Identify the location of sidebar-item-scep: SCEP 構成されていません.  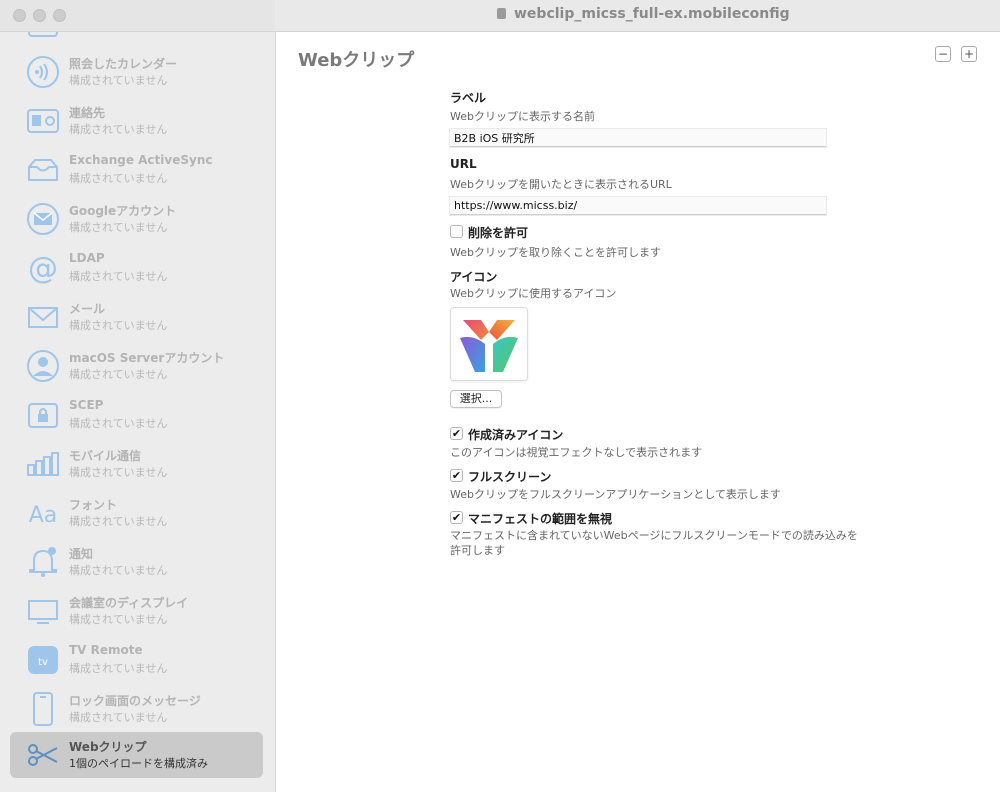
(136, 415).